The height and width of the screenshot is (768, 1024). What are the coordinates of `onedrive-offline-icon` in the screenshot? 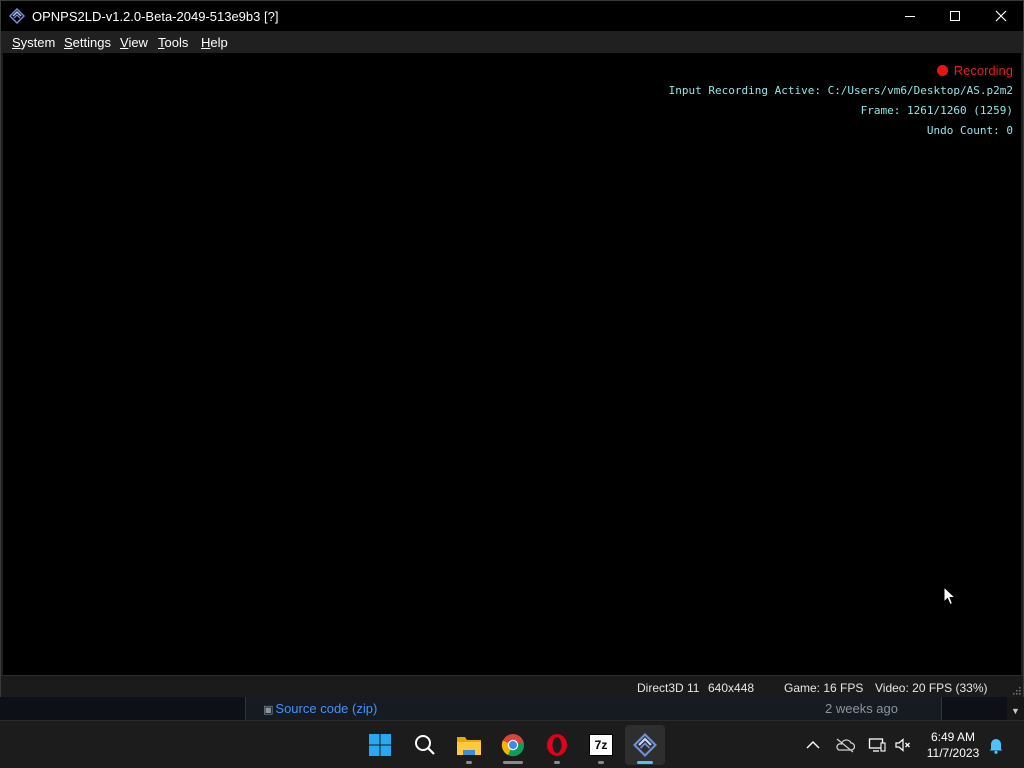 It's located at (845, 745).